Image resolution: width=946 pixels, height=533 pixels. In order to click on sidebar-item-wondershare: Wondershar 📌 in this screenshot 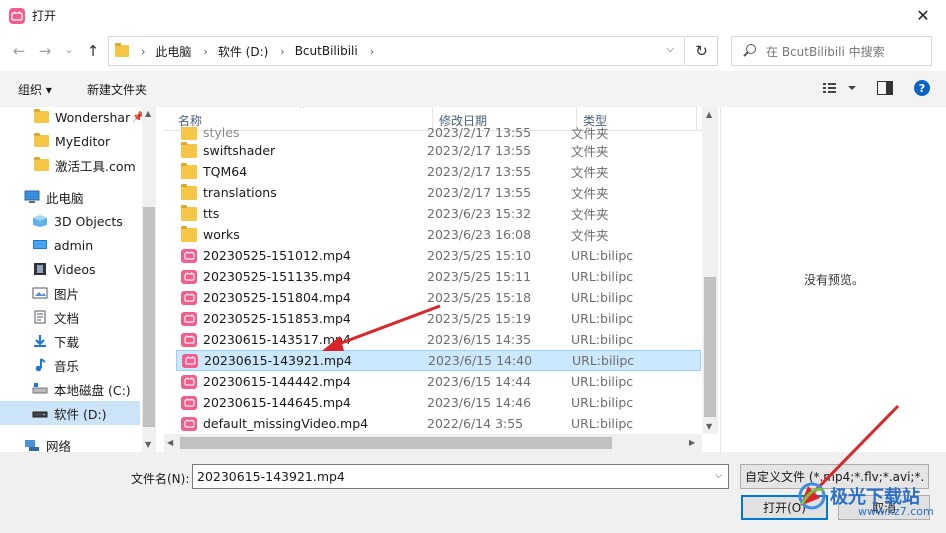, I will do `click(72, 118)`.